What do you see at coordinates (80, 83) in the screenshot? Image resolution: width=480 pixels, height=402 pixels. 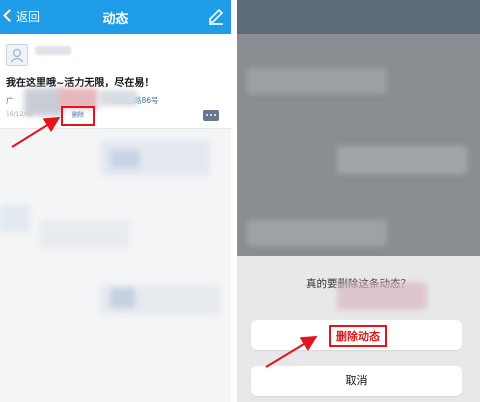 I see `post-text: 我在这里哦~活力无限，尽在易！` at bounding box center [80, 83].